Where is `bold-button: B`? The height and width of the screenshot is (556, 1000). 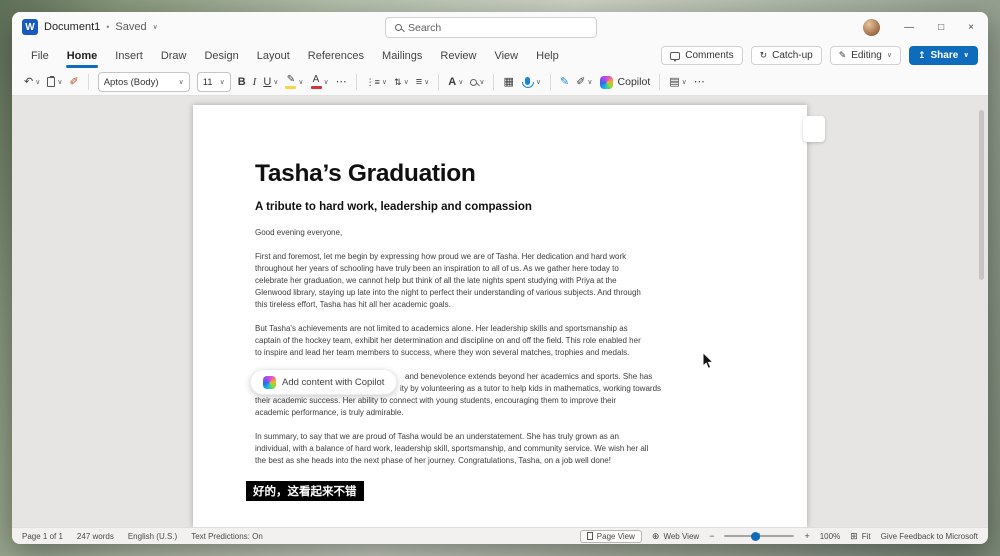
bold-button: B is located at coordinates (242, 82).